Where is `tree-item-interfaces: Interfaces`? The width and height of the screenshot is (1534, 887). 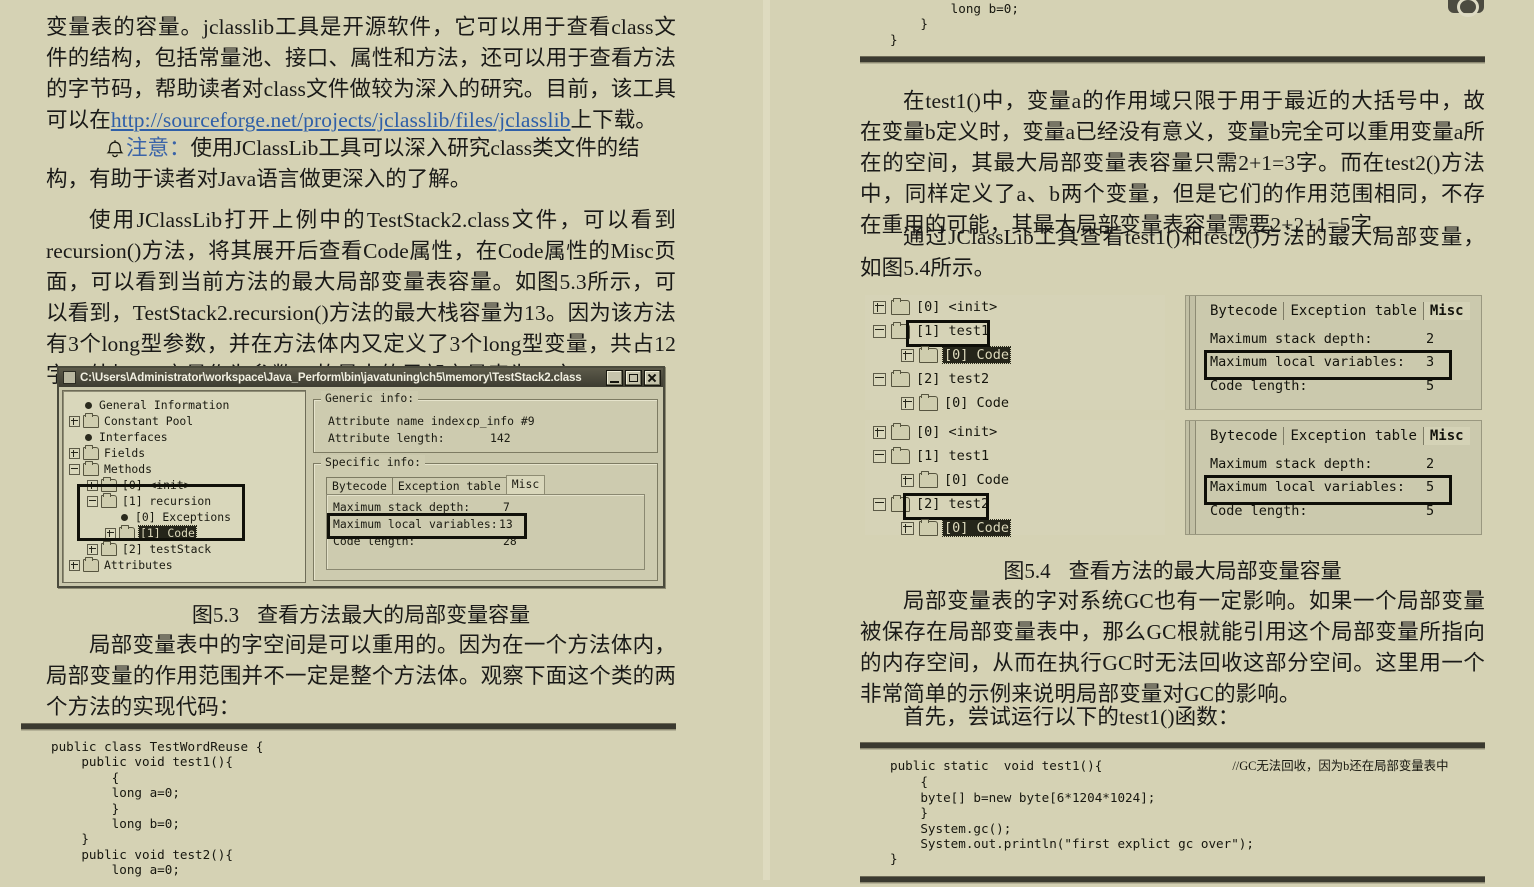 tree-item-interfaces: Interfaces is located at coordinates (187, 437).